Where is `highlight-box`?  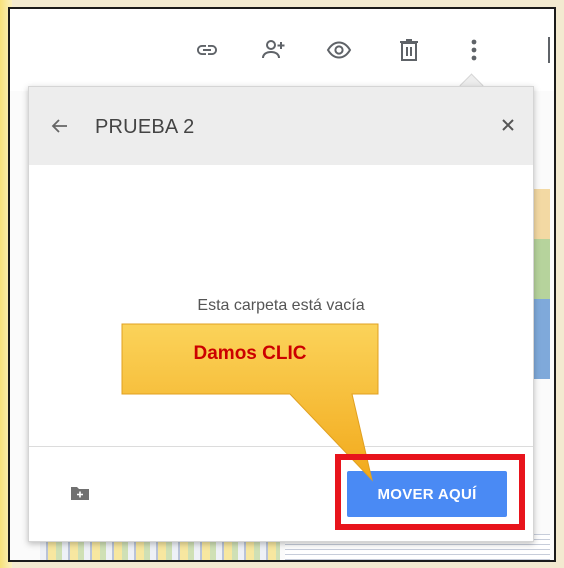
highlight-box is located at coordinates (430, 492).